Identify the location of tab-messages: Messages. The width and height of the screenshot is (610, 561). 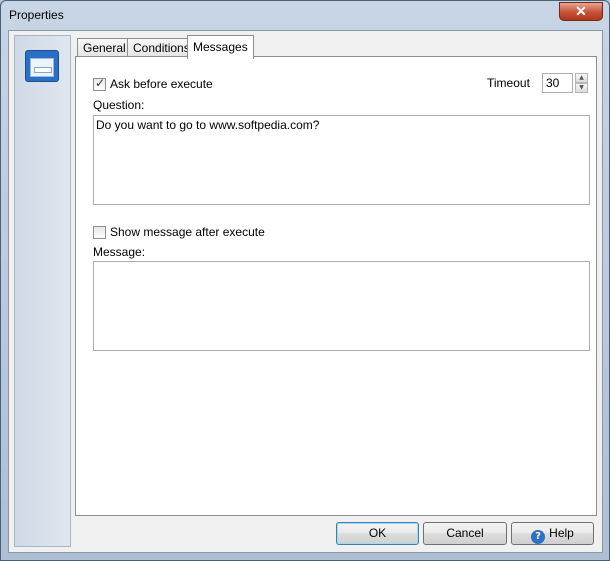
(220, 47).